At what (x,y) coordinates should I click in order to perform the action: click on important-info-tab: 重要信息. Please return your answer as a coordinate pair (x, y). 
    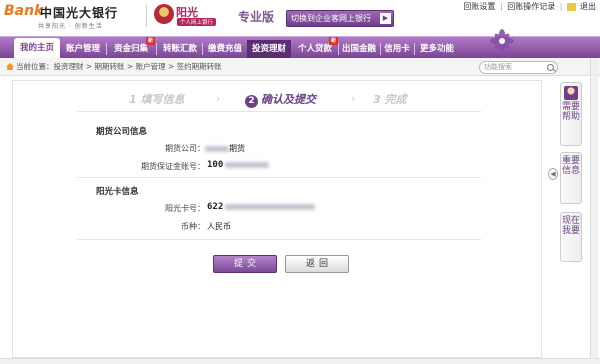
    Looking at the image, I should click on (571, 178).